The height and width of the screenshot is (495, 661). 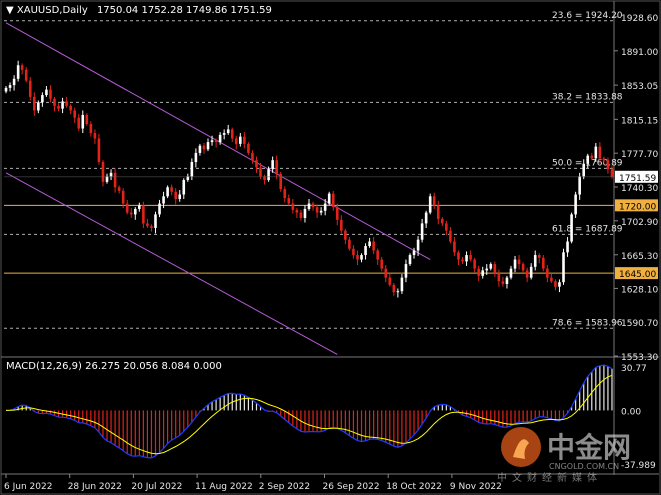 What do you see at coordinates (156, 487) in the screenshot?
I see `time-tick-label: 20 Jul 2022` at bounding box center [156, 487].